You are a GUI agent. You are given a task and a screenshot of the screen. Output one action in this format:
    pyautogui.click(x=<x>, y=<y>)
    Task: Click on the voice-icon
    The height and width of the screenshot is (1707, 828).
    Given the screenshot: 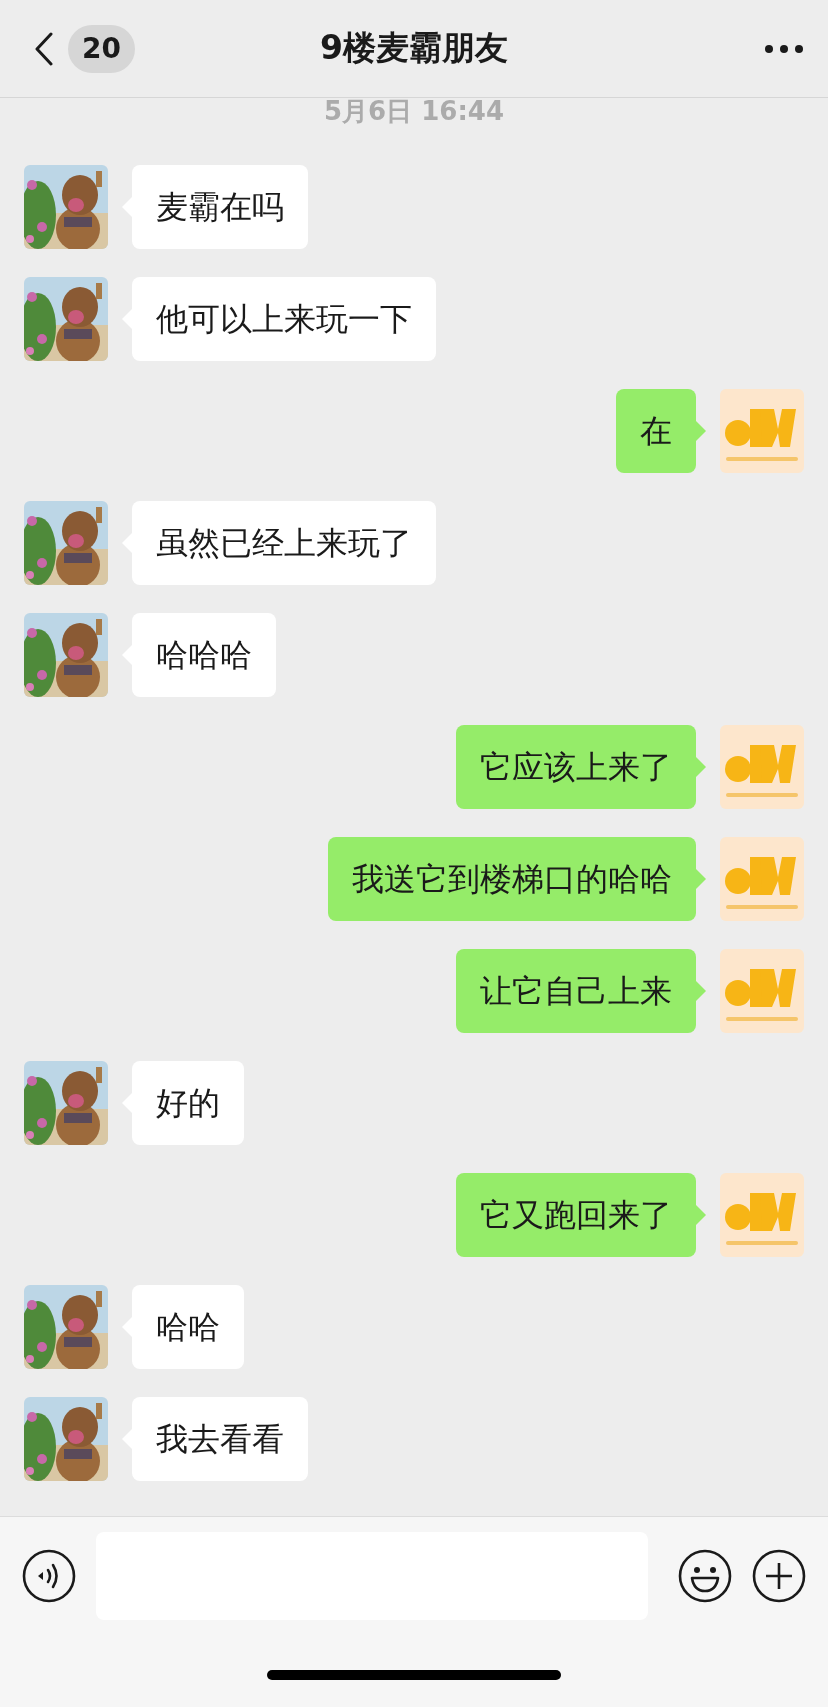 What is the action you would take?
    pyautogui.click(x=49, y=1576)
    